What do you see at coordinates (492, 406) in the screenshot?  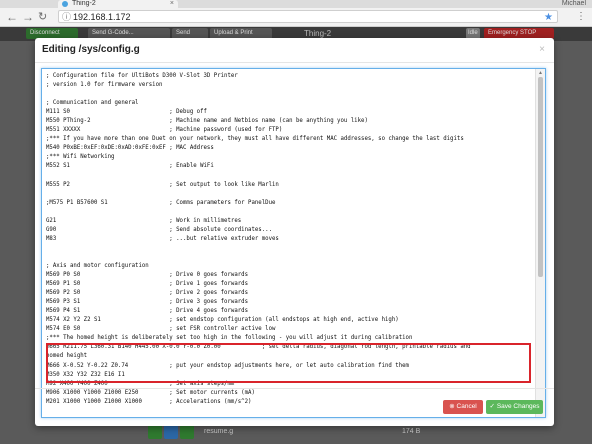 I see `check-icon: ✓` at bounding box center [492, 406].